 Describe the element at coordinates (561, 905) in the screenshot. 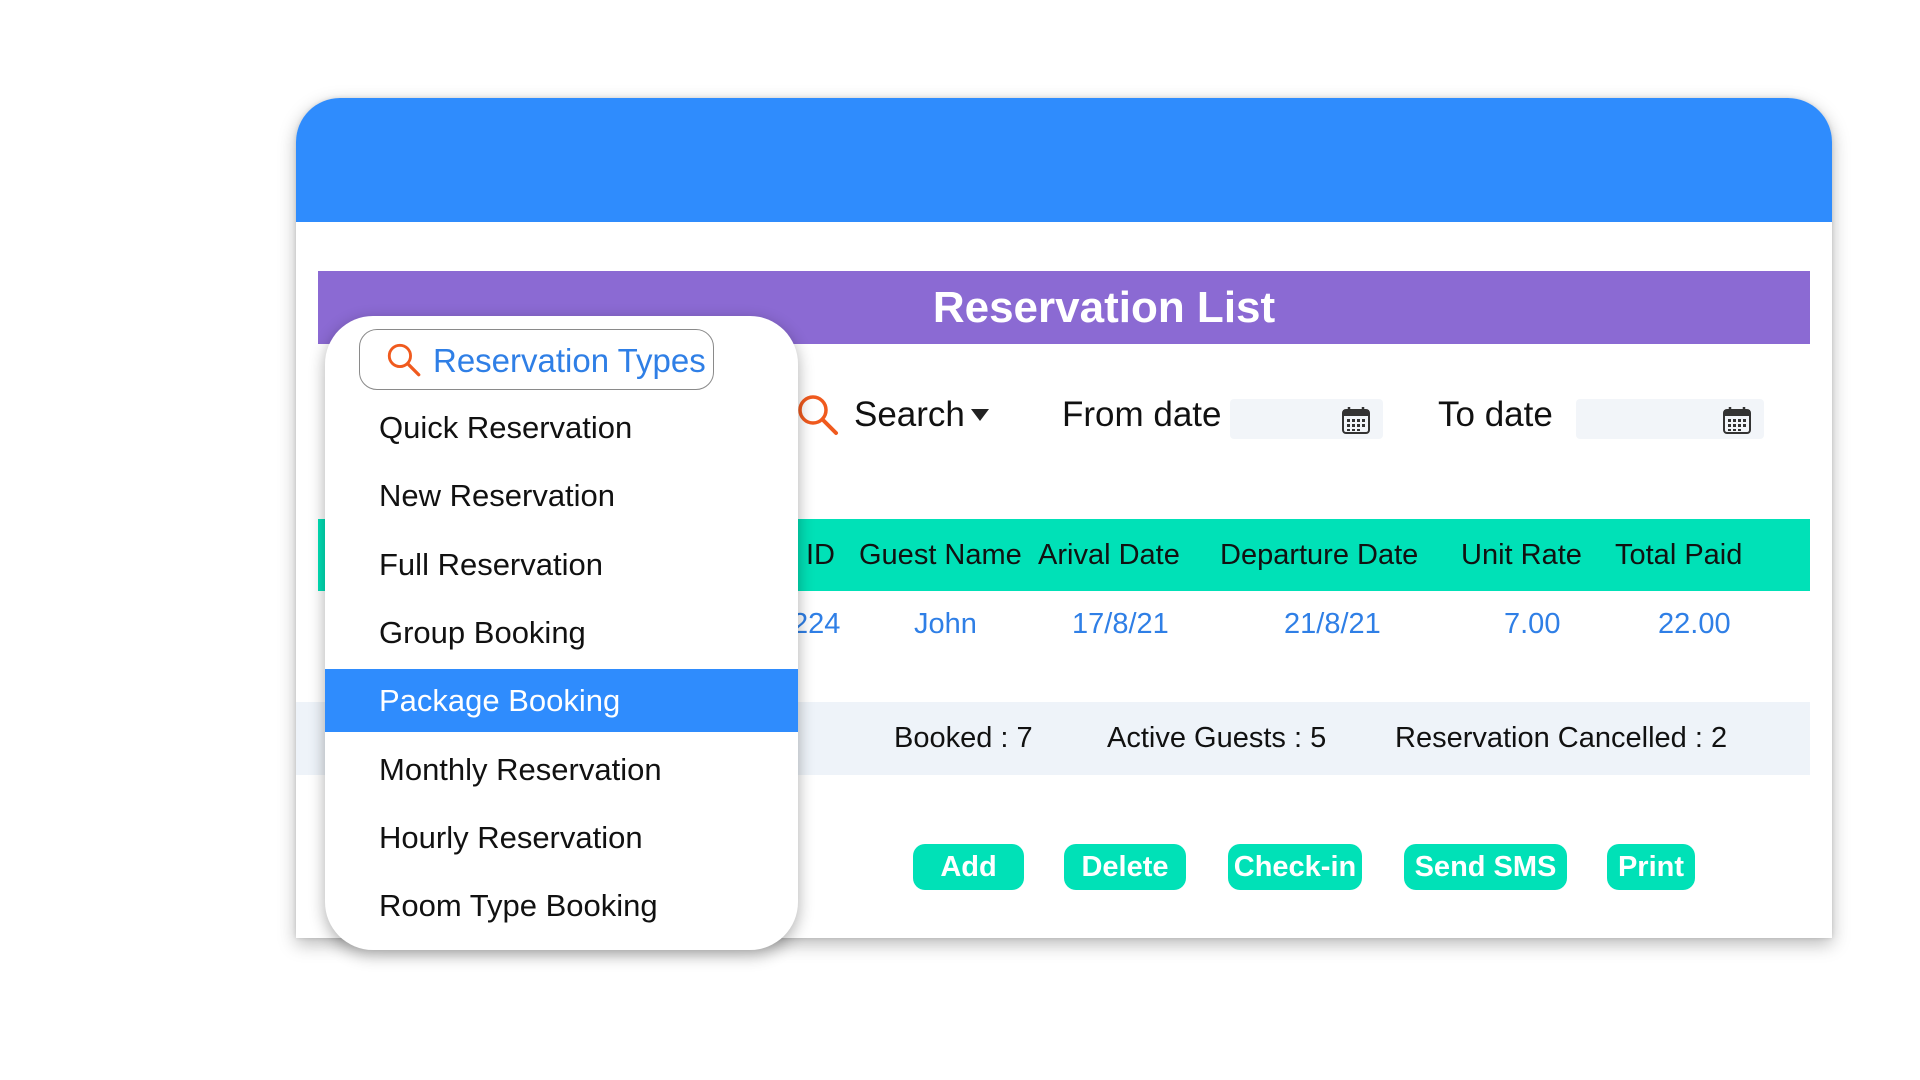

I see `menu-item-room-type-booking: Room Type Booking` at that location.